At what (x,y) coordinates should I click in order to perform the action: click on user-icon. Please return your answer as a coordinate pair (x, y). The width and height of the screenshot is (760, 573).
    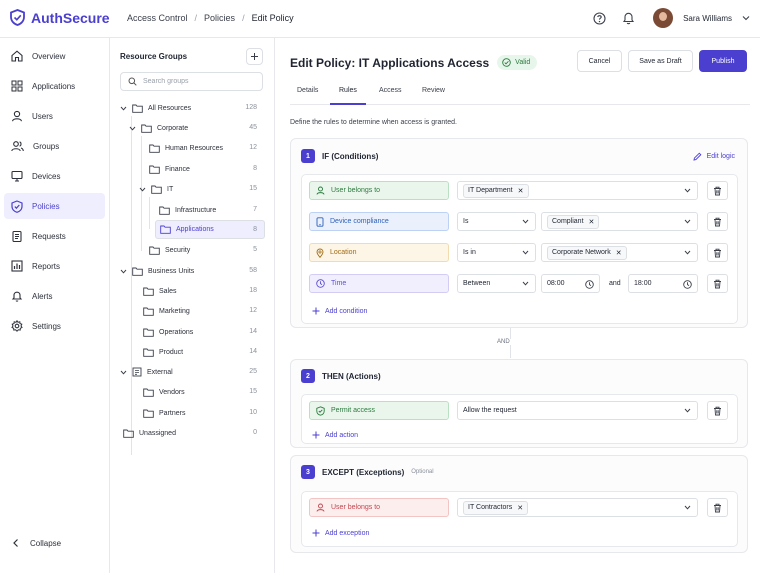
    Looking at the image, I should click on (17, 116).